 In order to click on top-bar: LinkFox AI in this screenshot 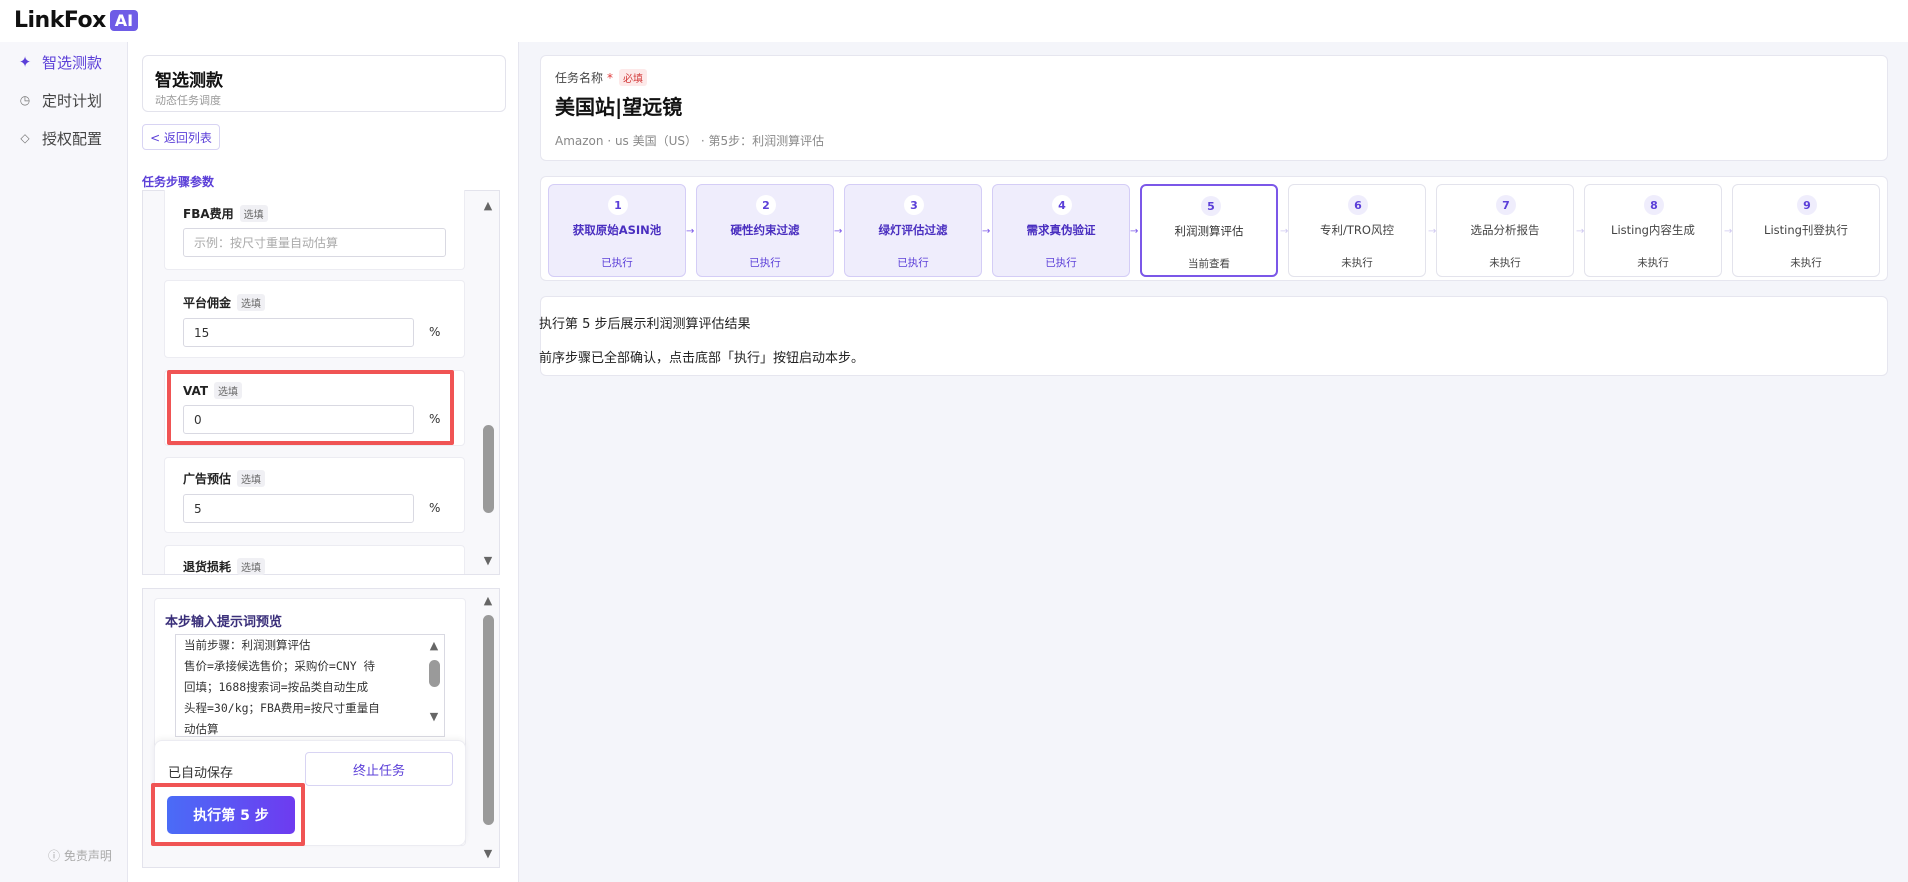, I will do `click(954, 21)`.